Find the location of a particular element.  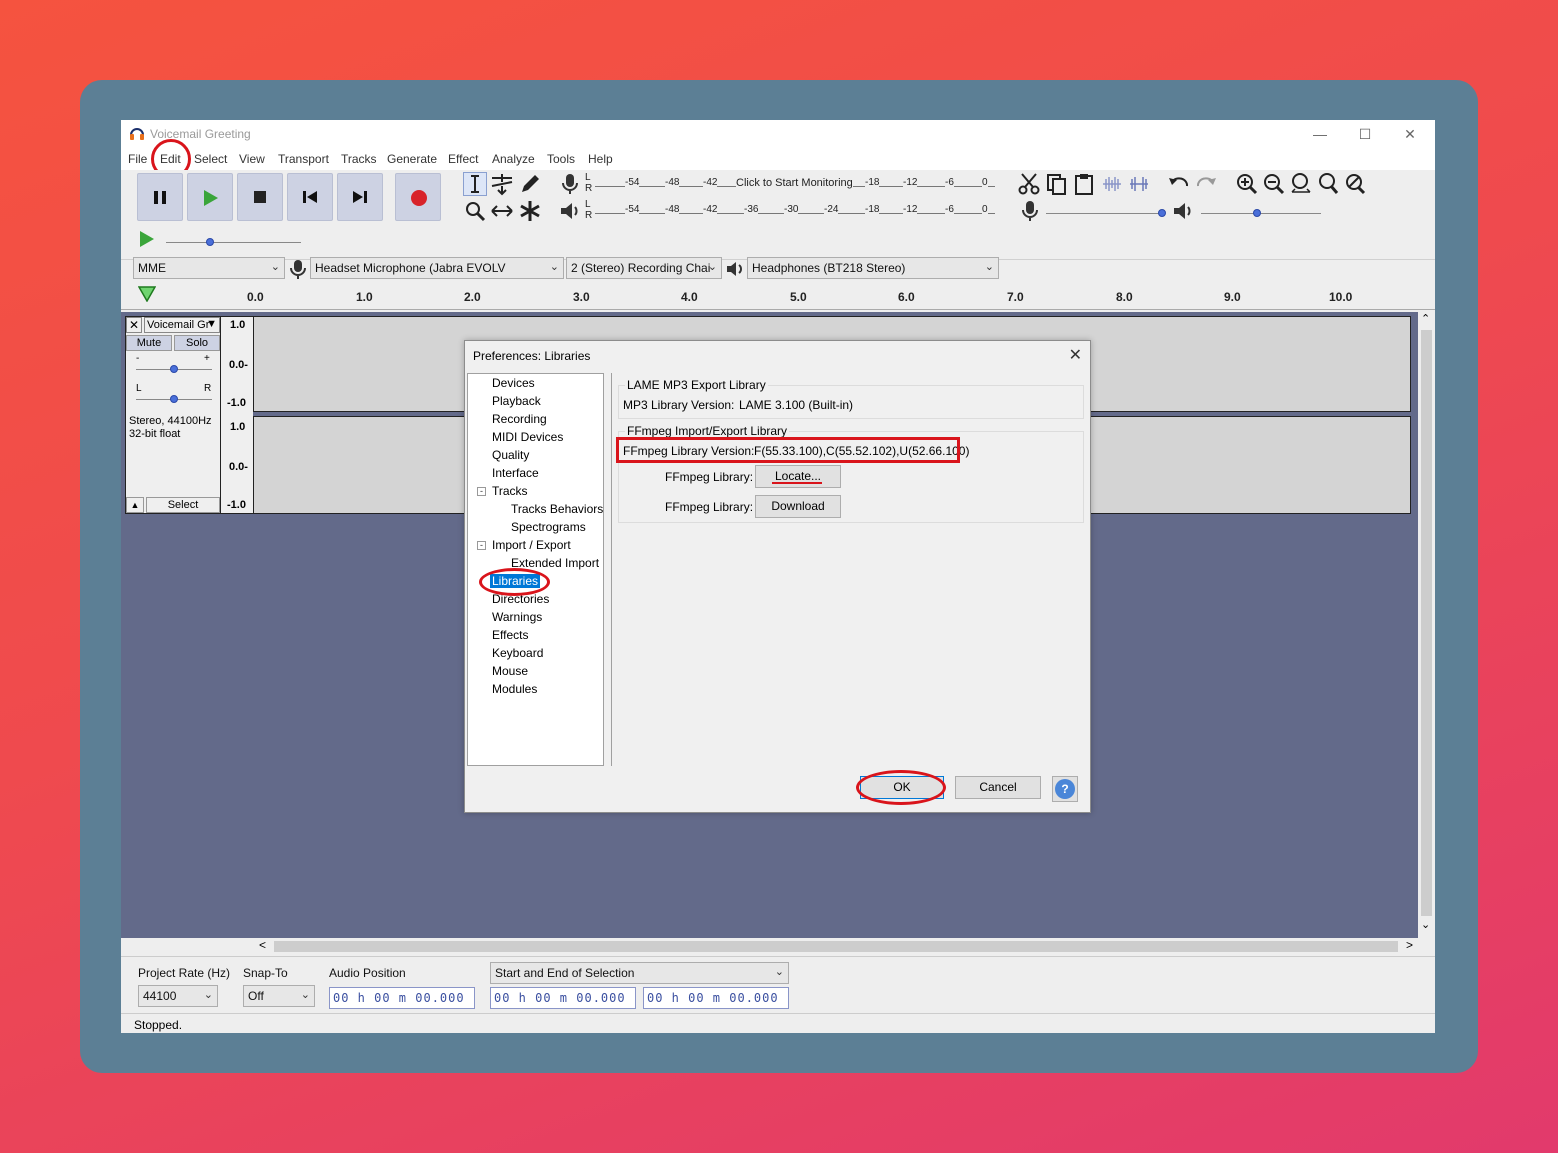

download-button: Download is located at coordinates (798, 506).